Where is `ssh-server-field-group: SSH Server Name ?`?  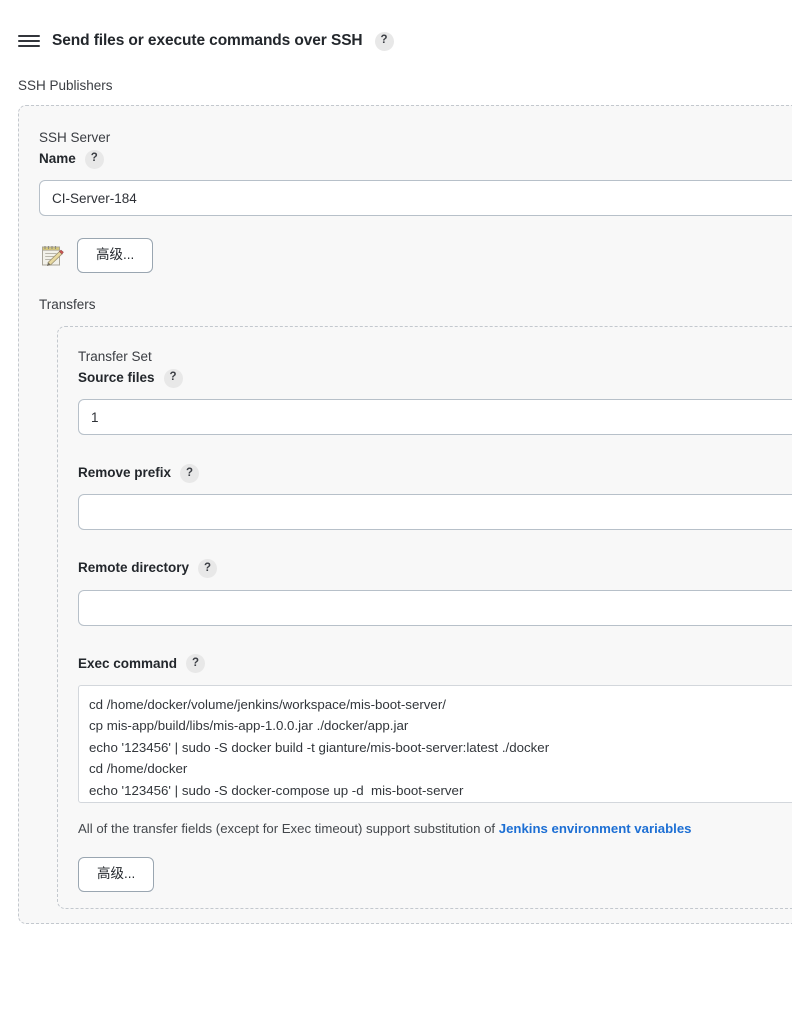 ssh-server-field-group: SSH Server Name ? is located at coordinates (415, 172).